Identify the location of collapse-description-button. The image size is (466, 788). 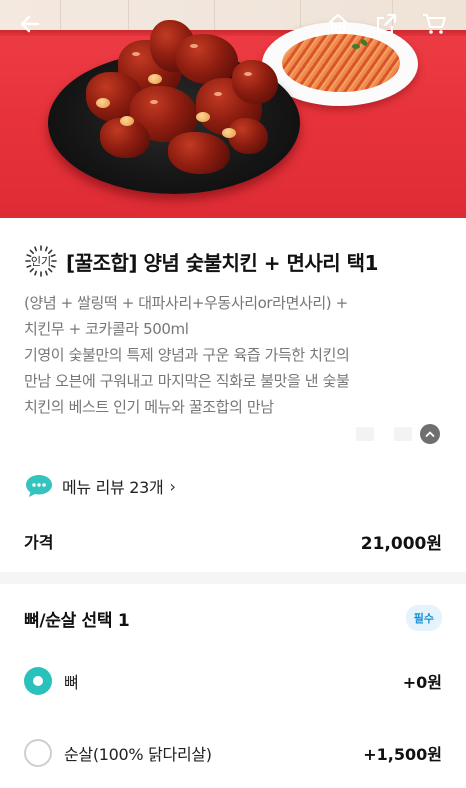
(430, 434).